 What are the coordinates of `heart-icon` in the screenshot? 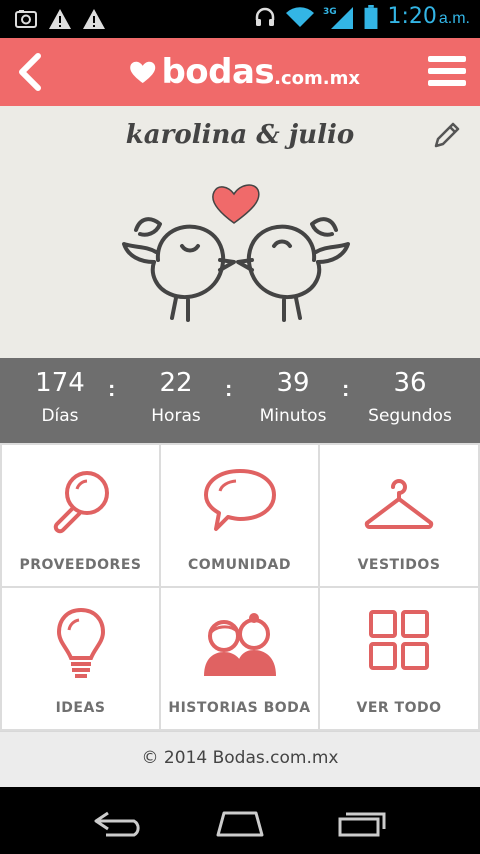 It's located at (236, 204).